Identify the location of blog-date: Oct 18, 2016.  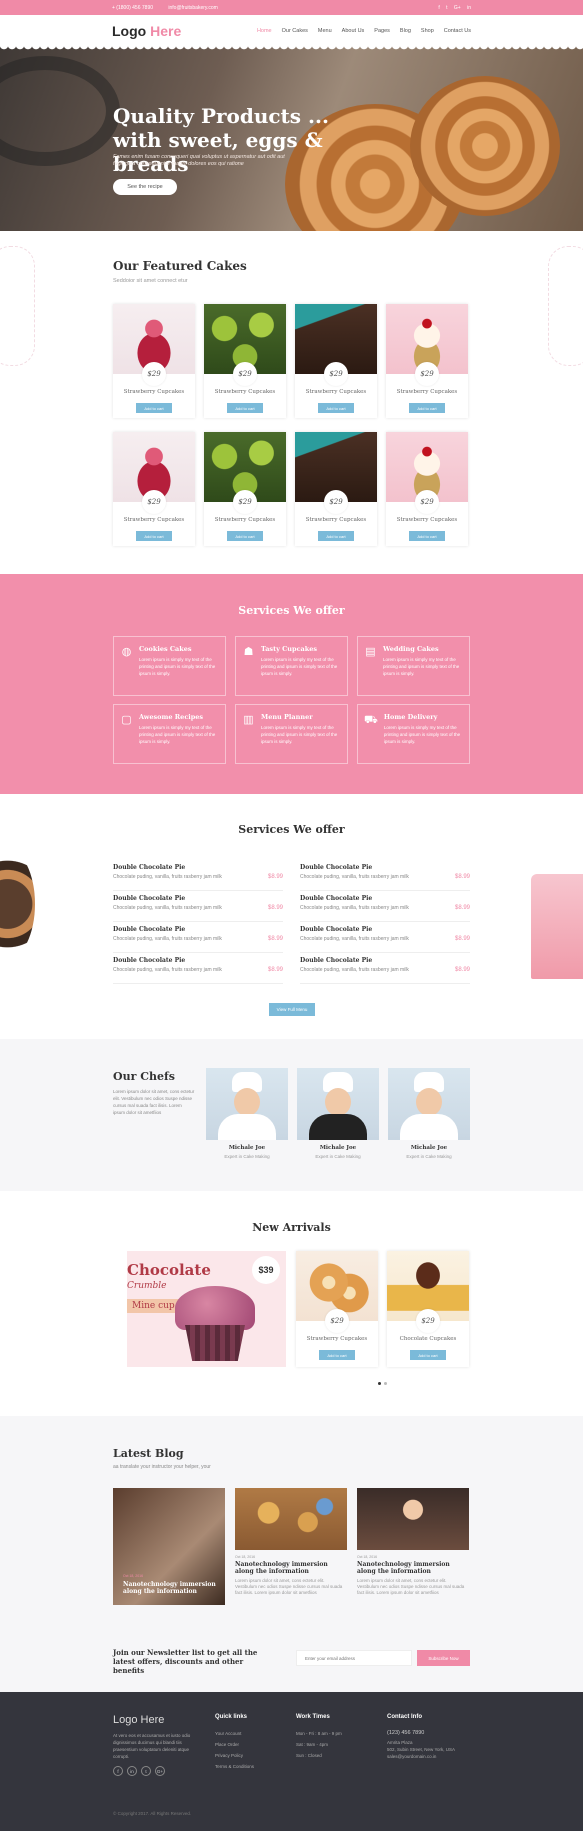
(133, 1576).